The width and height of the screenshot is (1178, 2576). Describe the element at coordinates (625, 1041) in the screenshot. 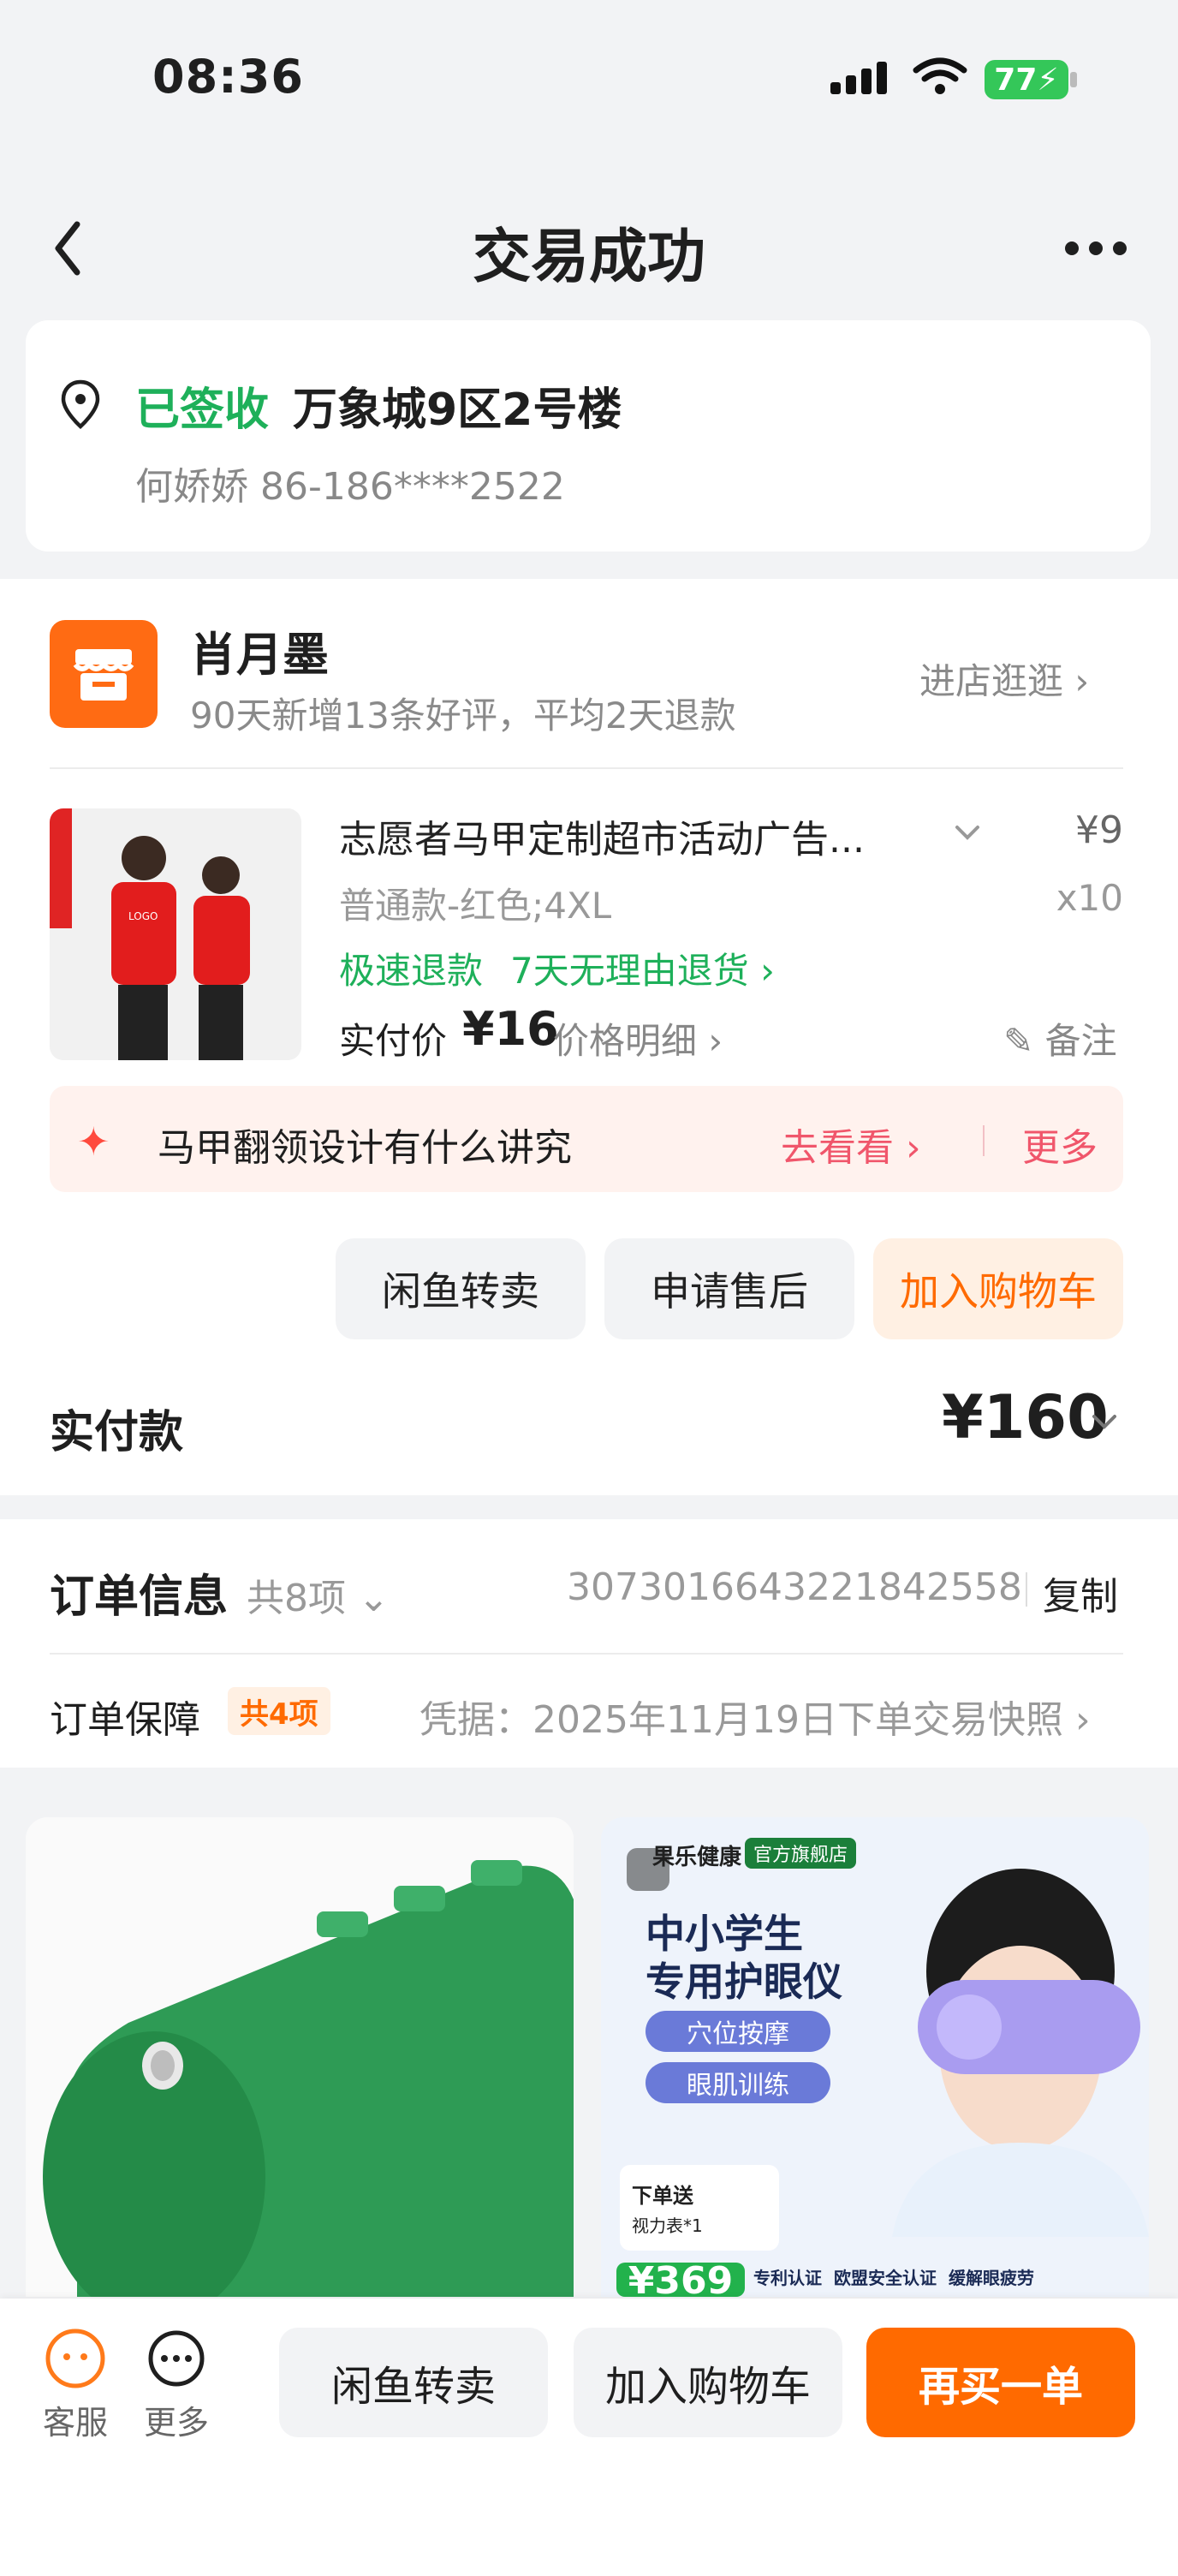

I see `price-detail-label: 价格明细` at that location.